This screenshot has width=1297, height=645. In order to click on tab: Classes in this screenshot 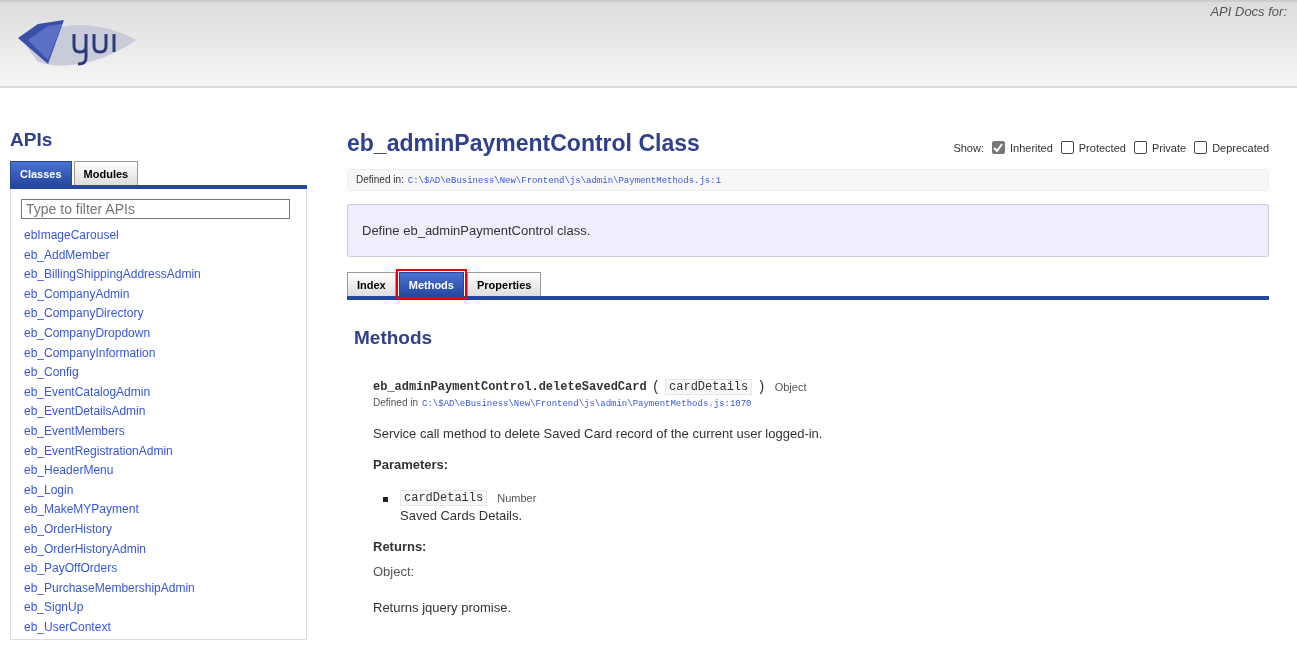, I will do `click(41, 173)`.